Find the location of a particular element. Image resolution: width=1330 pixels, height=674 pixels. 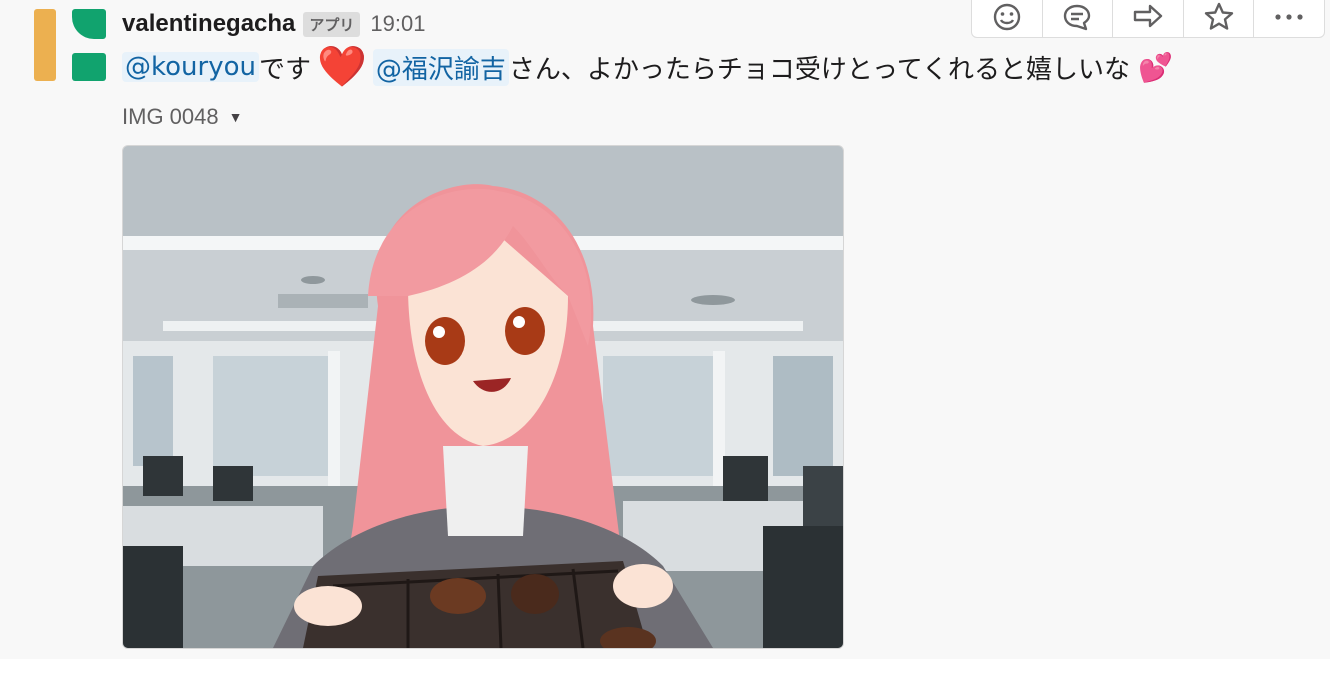

text-fragment: です is located at coordinates (284, 69).